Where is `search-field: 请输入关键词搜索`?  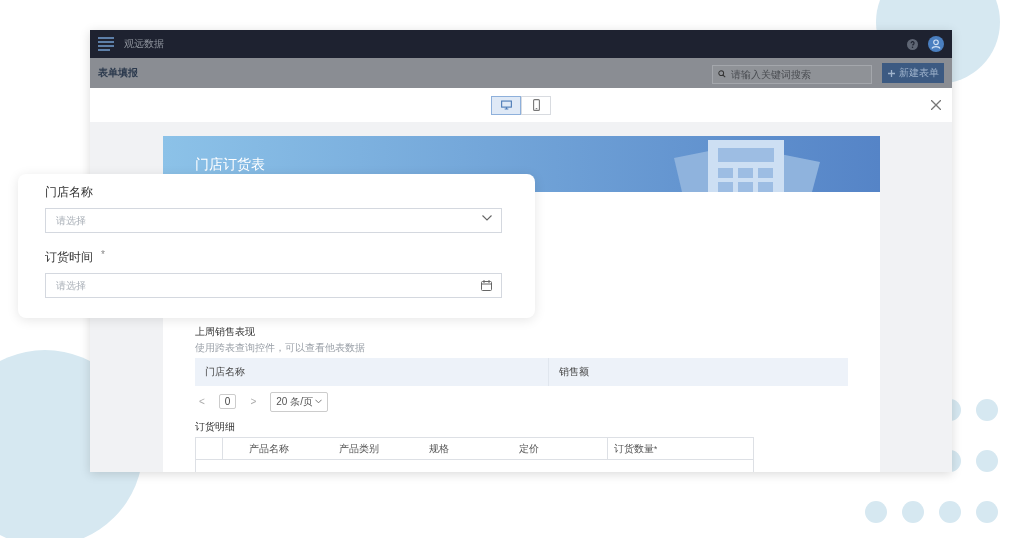 search-field: 请输入关键词搜索 is located at coordinates (792, 74).